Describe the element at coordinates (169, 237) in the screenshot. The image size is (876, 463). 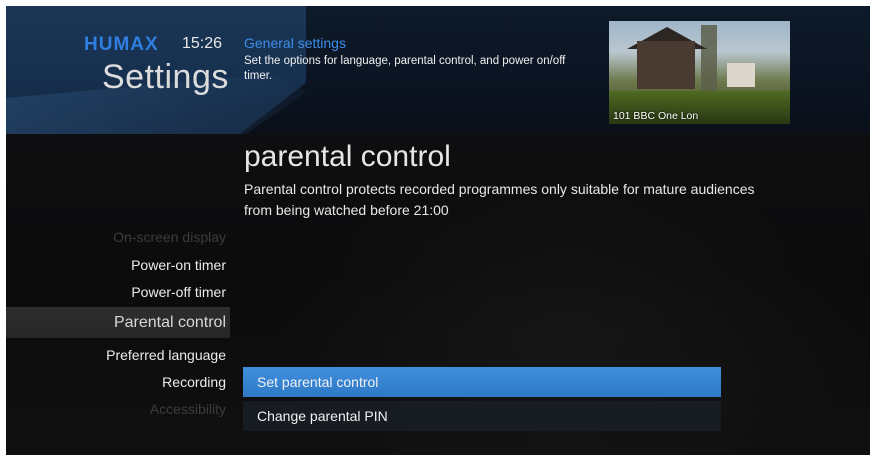
I see `menu-item-label: On-screen display` at that location.